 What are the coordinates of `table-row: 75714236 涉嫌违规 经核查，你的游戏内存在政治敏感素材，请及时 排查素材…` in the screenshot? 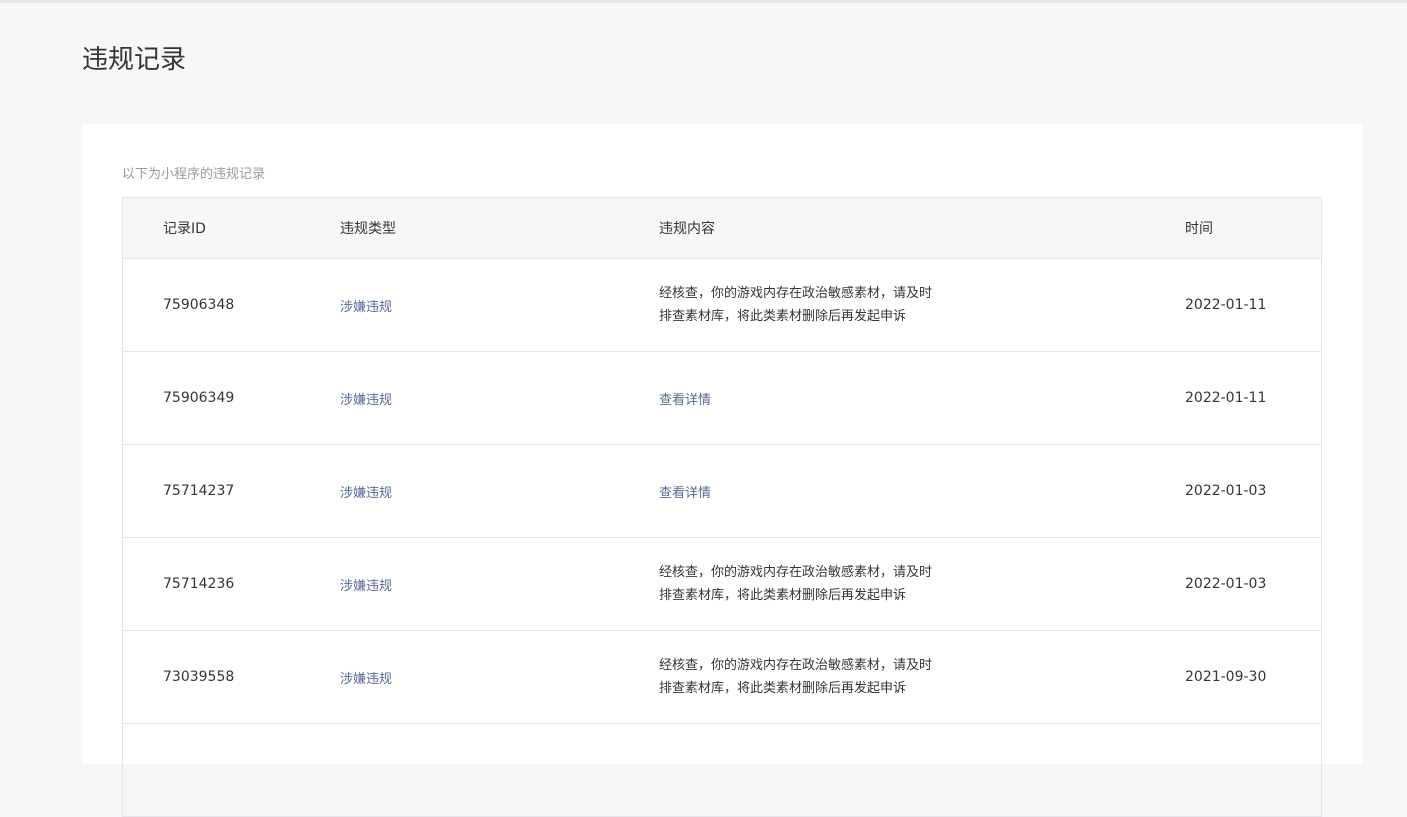 It's located at (722, 584).